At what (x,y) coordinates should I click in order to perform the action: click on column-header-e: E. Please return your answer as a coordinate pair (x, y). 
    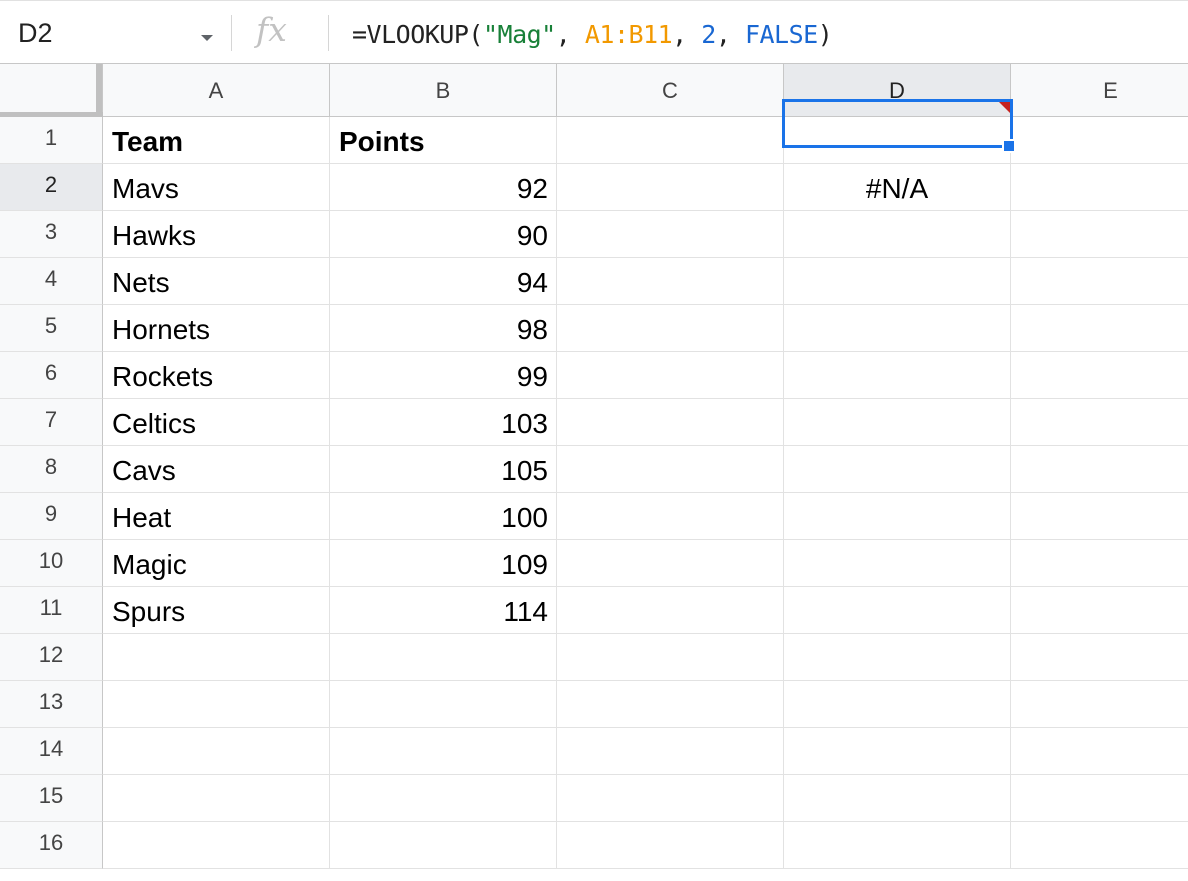
    Looking at the image, I should click on (1099, 90).